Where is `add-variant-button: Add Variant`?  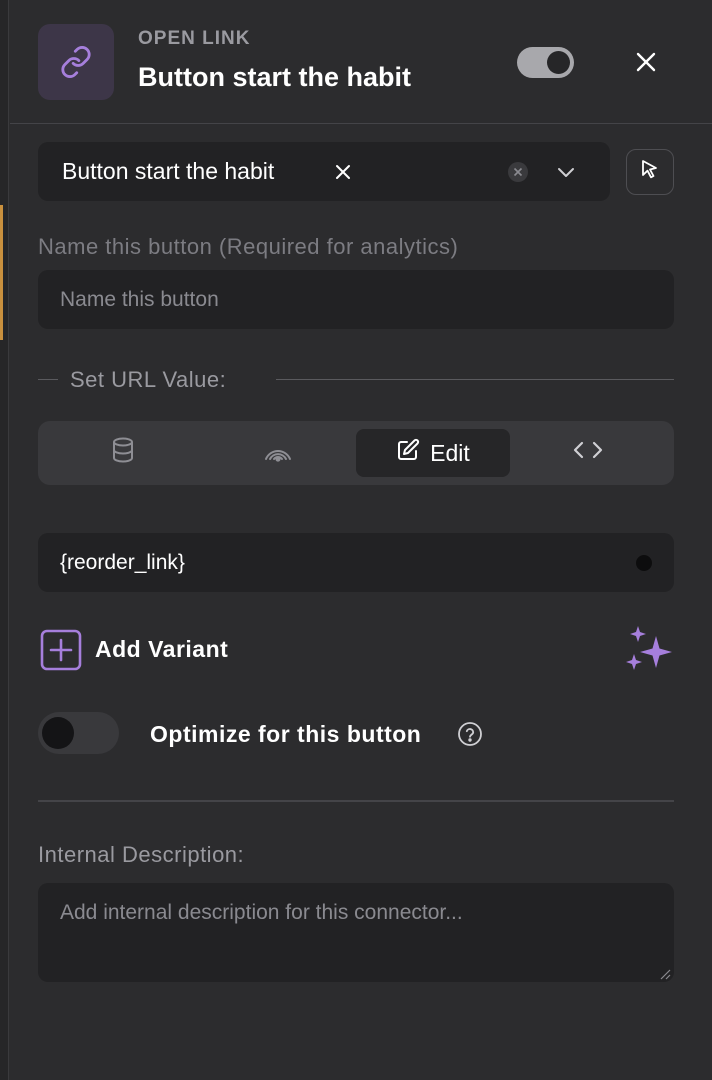 add-variant-button: Add Variant is located at coordinates (161, 649).